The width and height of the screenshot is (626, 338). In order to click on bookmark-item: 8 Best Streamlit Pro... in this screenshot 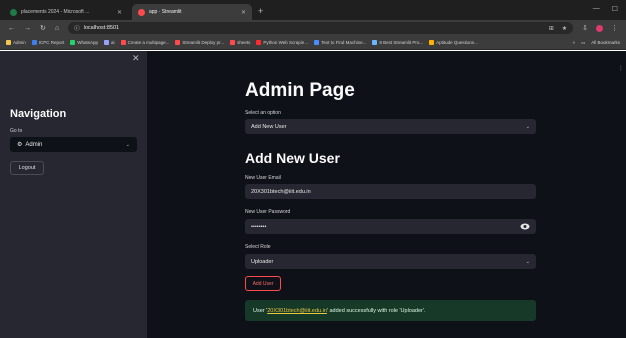, I will do `click(397, 42)`.